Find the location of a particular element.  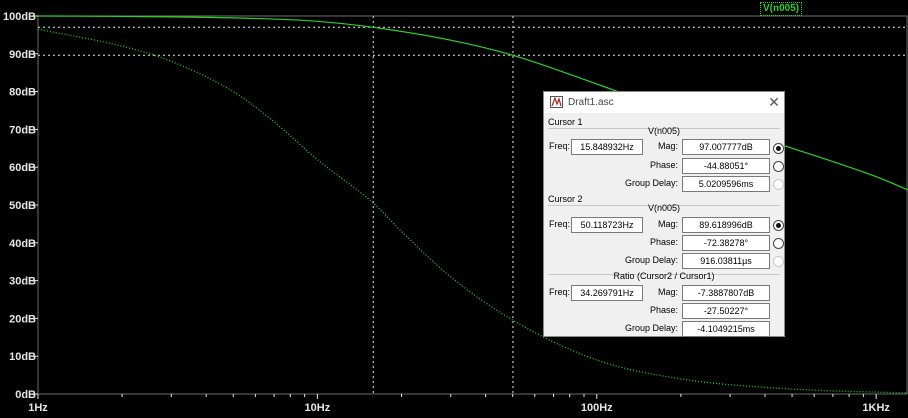

cursor2-freq-label: Freq: is located at coordinates (559, 224).